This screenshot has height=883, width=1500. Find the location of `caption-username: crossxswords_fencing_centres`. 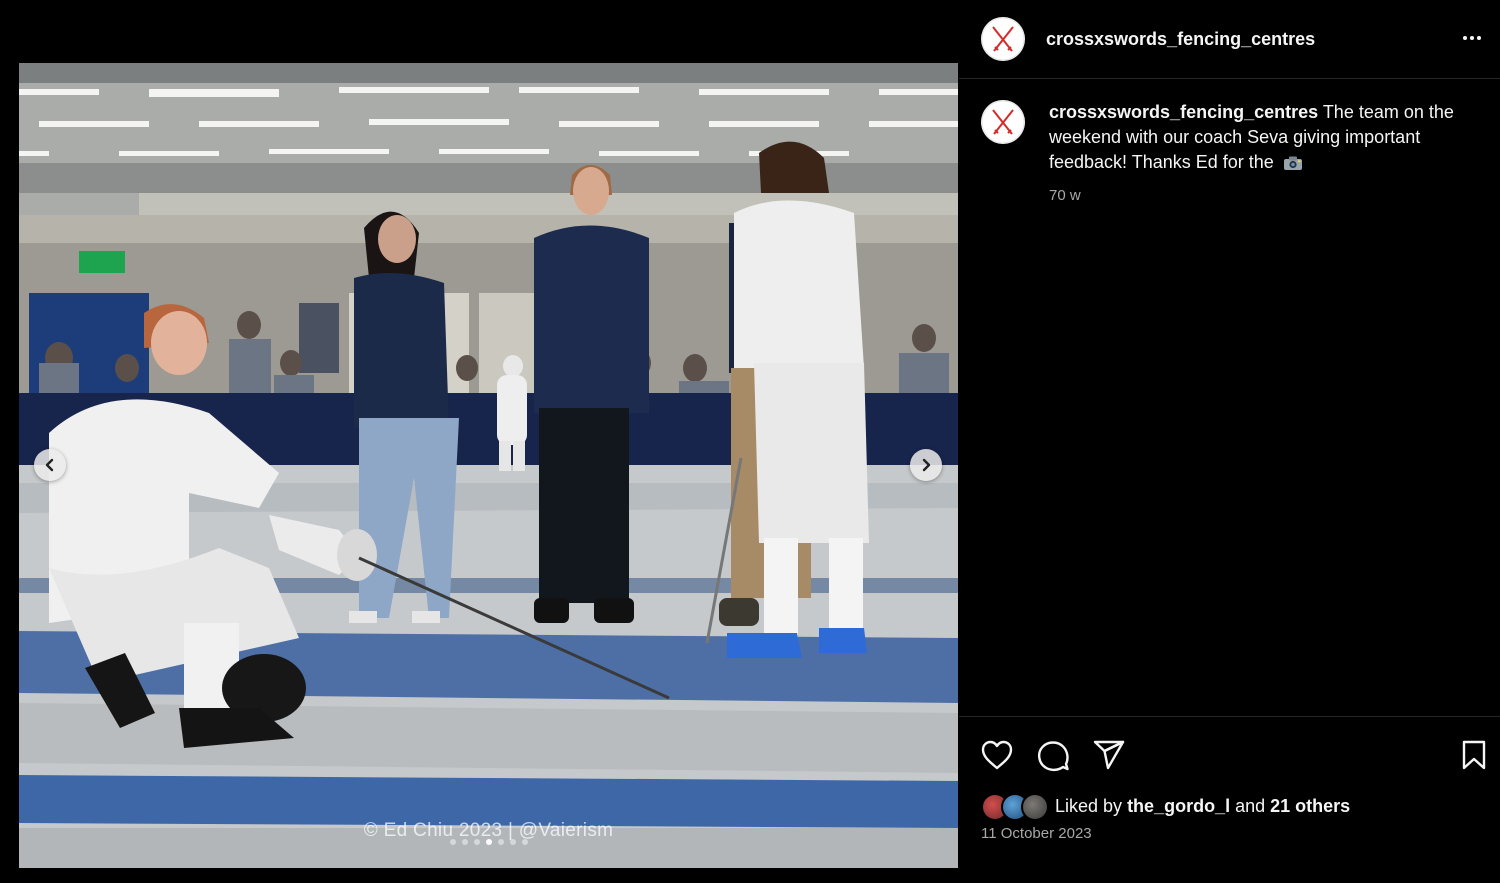

caption-username: crossxswords_fencing_centres is located at coordinates (1183, 112).